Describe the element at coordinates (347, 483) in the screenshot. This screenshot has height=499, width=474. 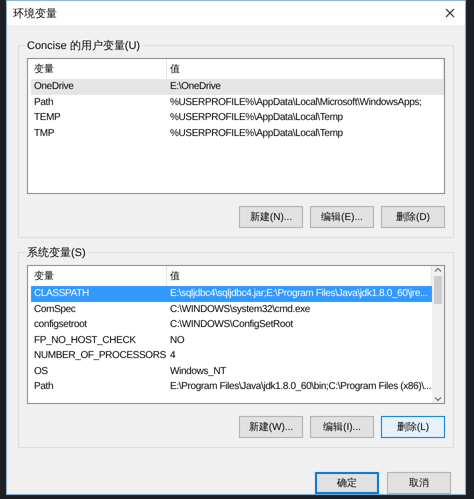
I see `dialog-button: 确定` at that location.